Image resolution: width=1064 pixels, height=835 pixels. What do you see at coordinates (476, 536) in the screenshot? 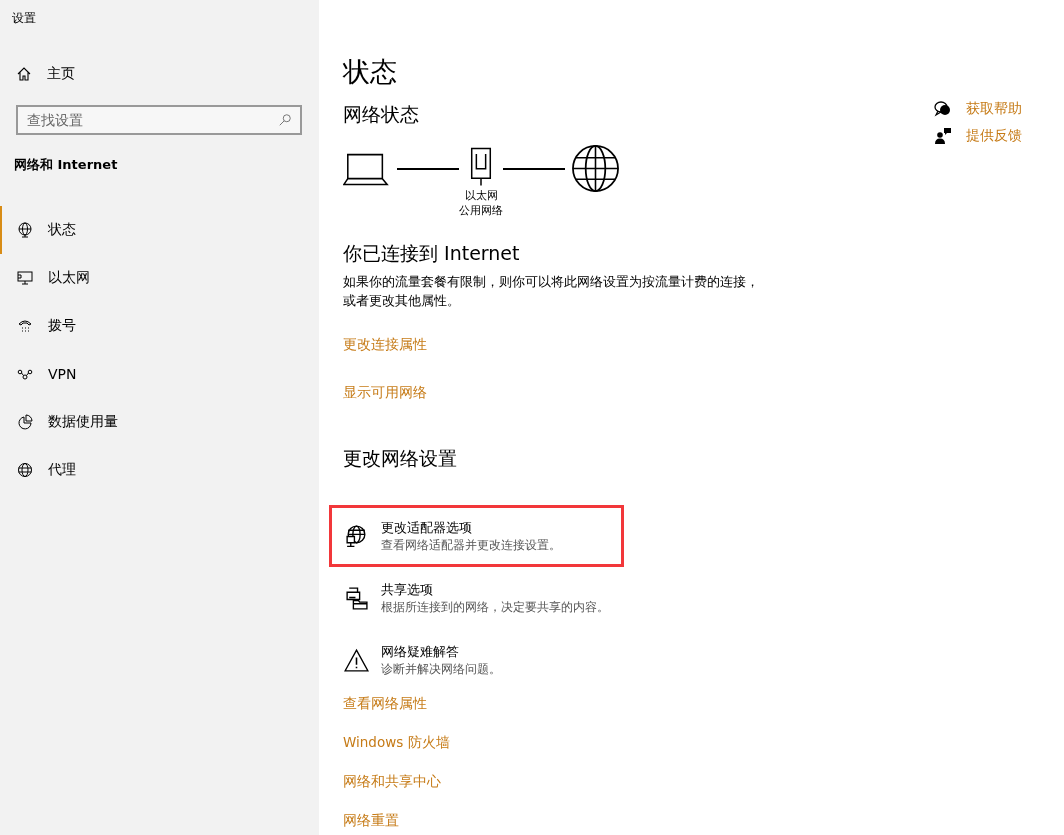
I see `settings-option: 更改适配器选项 查看网络适配器并更改连接设置。` at bounding box center [476, 536].